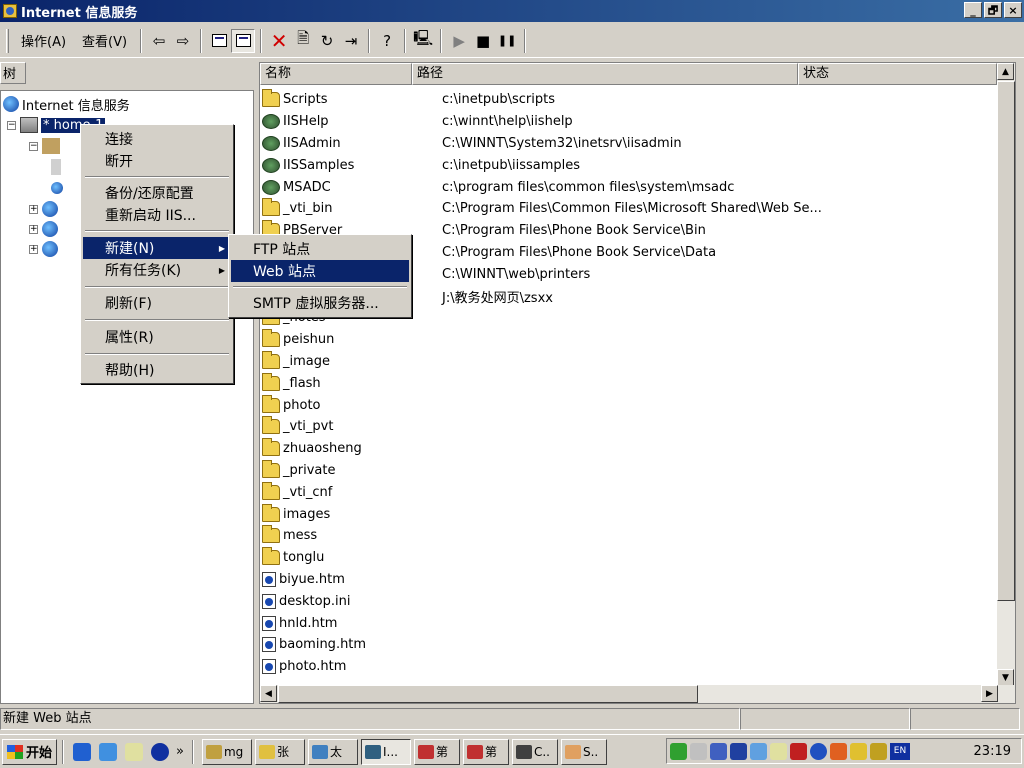  Describe the element at coordinates (82, 751) in the screenshot. I see `ie-icon` at that location.